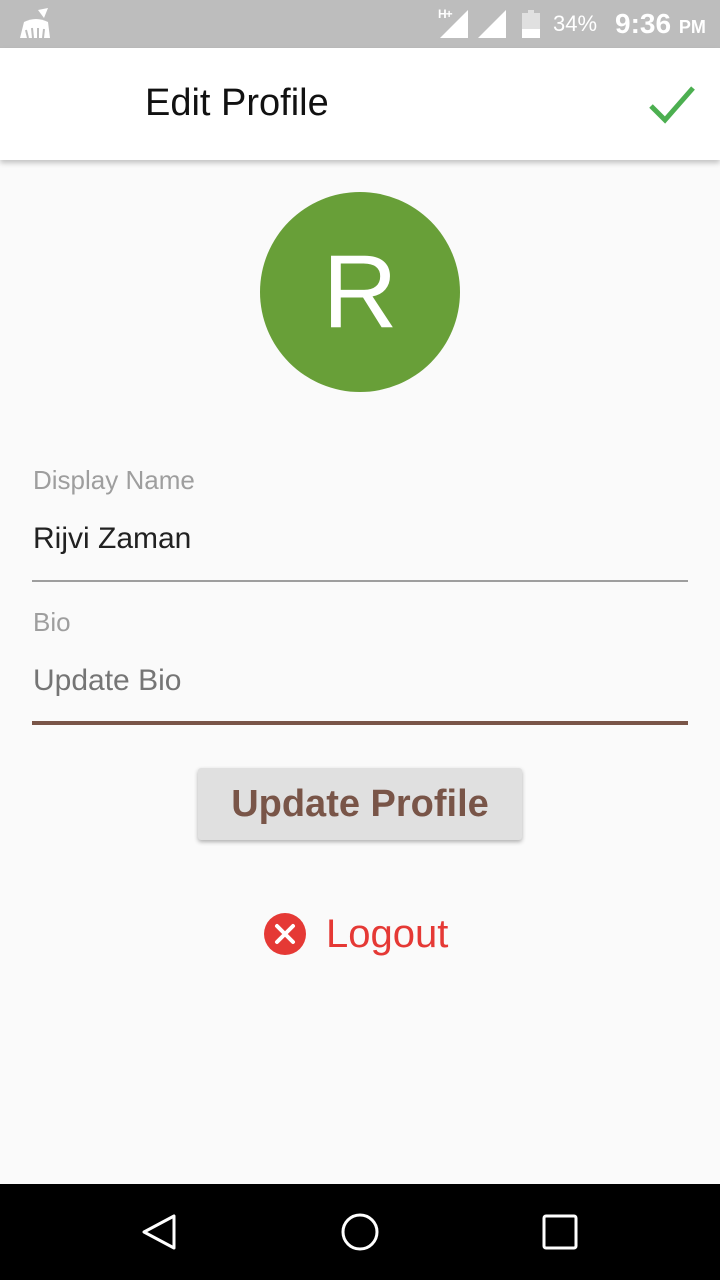 Image resolution: width=720 pixels, height=1280 pixels. I want to click on bio-input, so click(360, 681).